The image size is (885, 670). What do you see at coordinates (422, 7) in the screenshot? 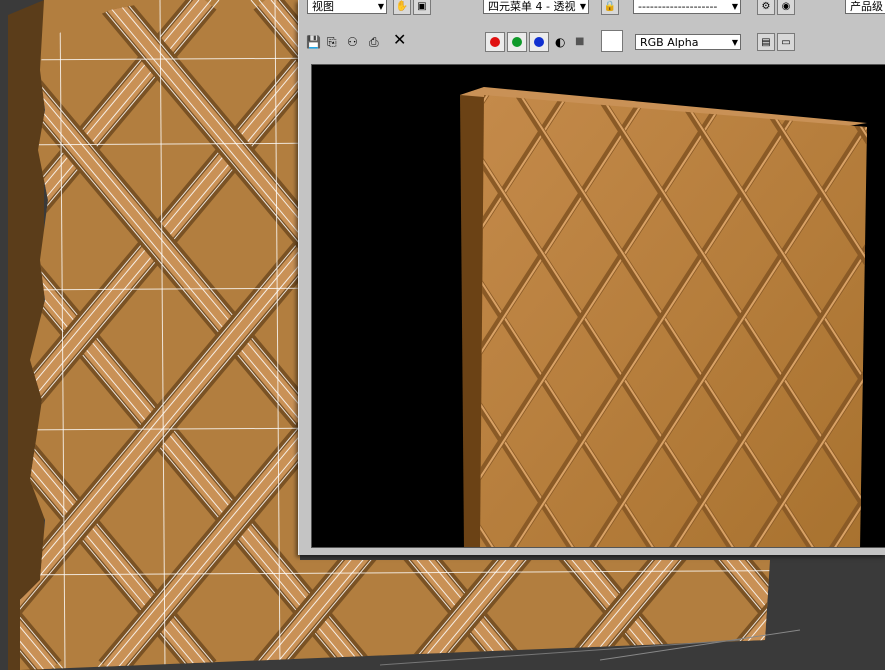
I see `window-icon: ▣` at bounding box center [422, 7].